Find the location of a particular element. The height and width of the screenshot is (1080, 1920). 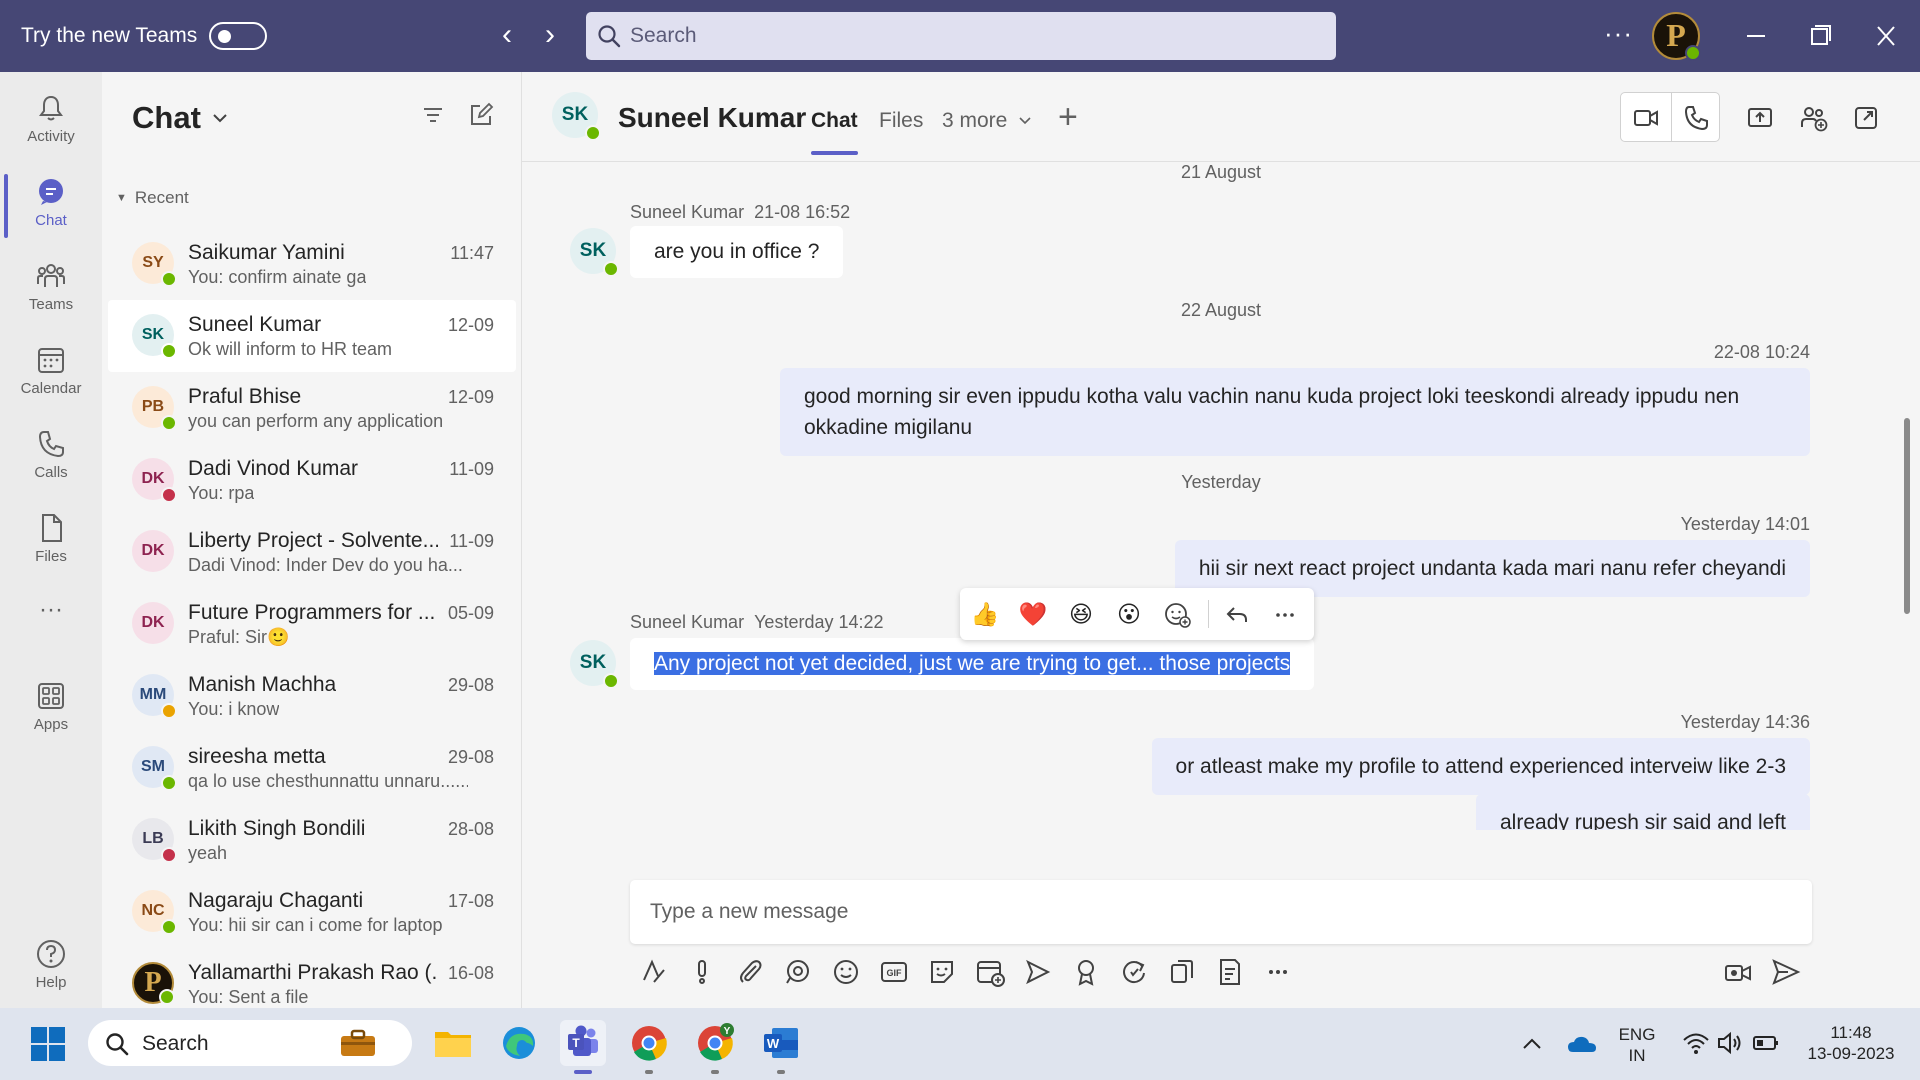

attach-icon is located at coordinates (750, 972).